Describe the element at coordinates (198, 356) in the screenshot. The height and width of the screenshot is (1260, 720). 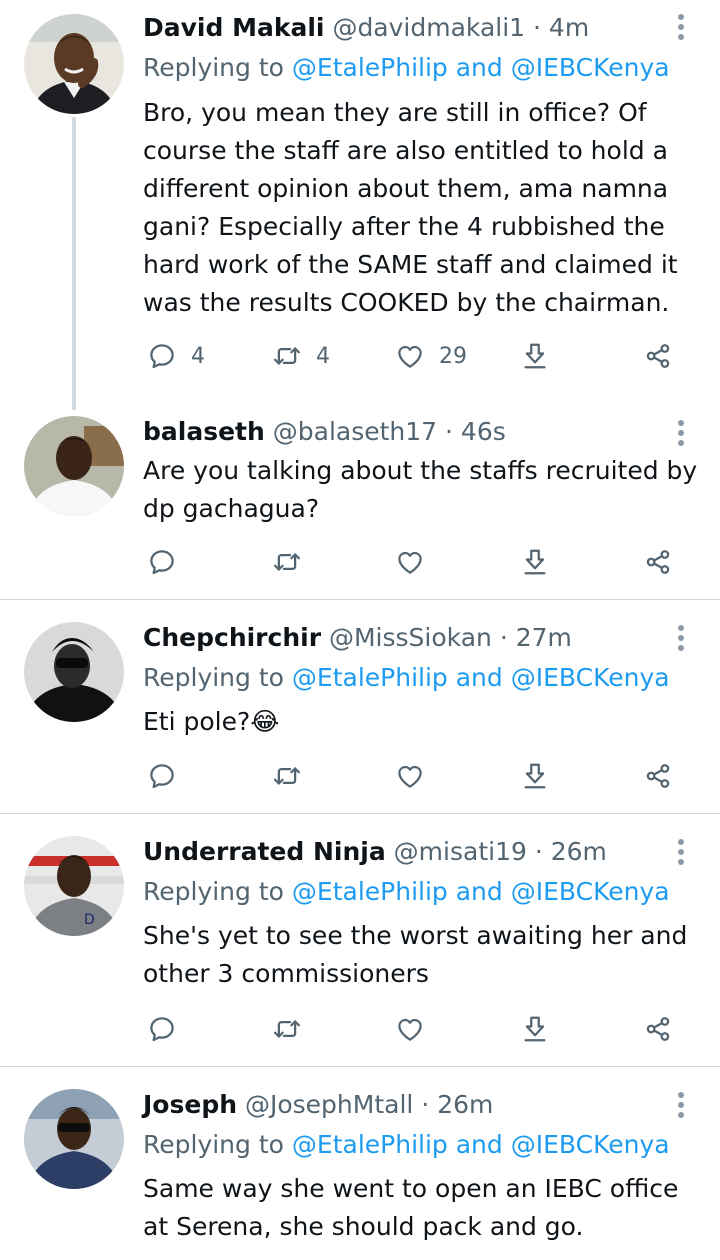
I see `reply-count: 4` at that location.